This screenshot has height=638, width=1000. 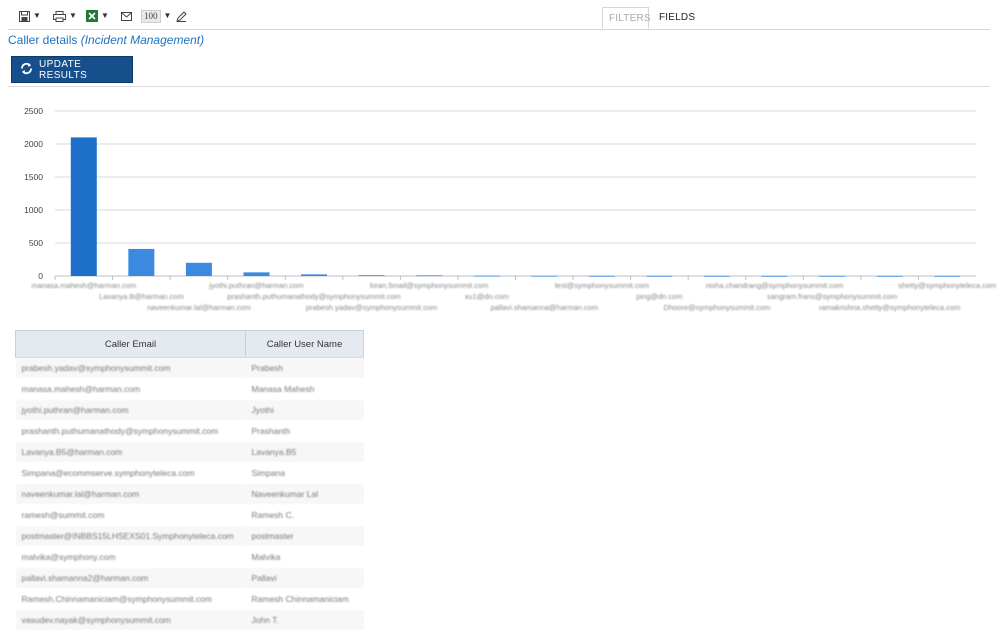 I want to click on cell-caller-email: pallavi.shamanna2@harman.com, so click(x=130, y=578).